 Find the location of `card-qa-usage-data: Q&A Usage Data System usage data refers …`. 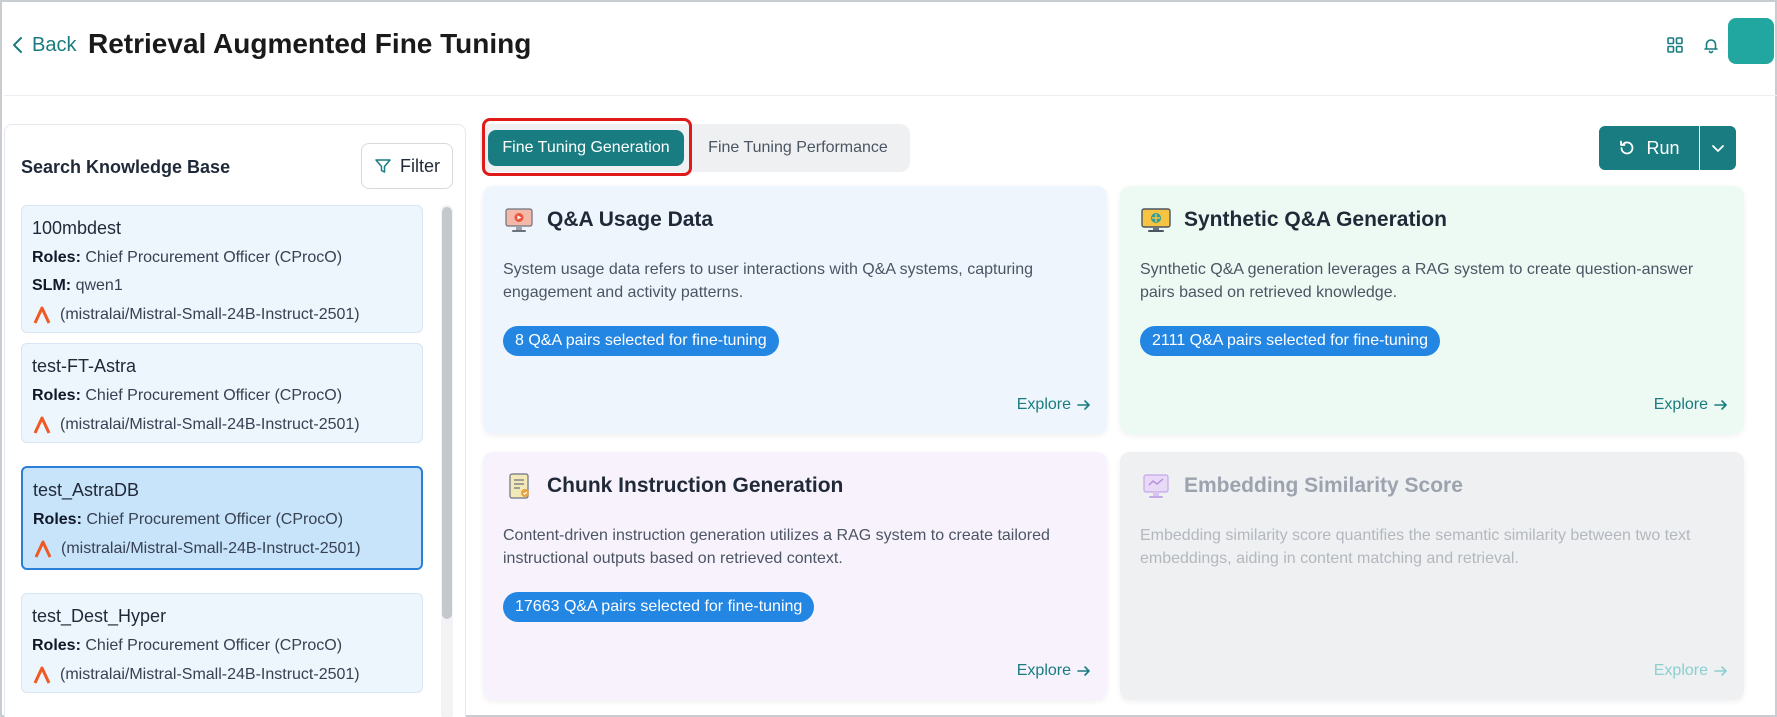

card-qa-usage-data: Q&A Usage Data System usage data refers … is located at coordinates (795, 310).